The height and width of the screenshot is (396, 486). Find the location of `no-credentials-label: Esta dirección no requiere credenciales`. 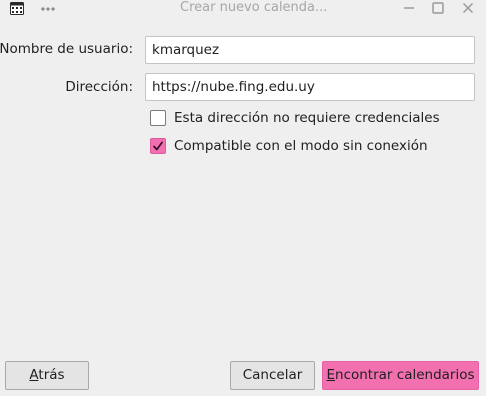

no-credentials-label: Esta dirección no requiere credenciales is located at coordinates (307, 118).